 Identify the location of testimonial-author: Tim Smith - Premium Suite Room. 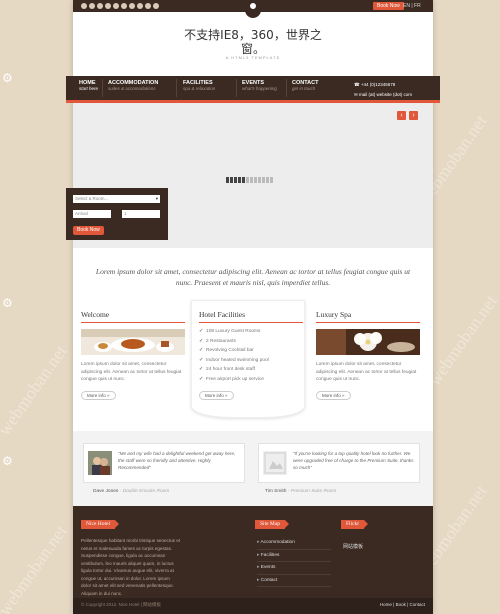
(301, 491).